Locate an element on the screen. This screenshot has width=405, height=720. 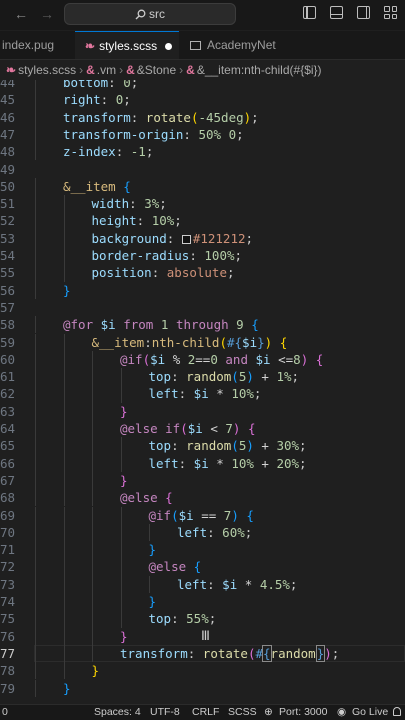
line-number: 45 is located at coordinates (8, 100).